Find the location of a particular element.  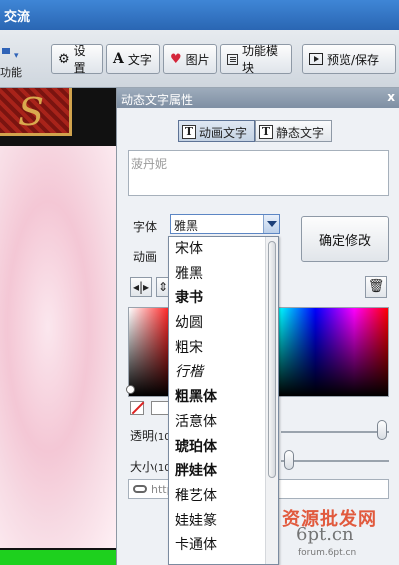

text-A-icon: A is located at coordinates (118, 59).